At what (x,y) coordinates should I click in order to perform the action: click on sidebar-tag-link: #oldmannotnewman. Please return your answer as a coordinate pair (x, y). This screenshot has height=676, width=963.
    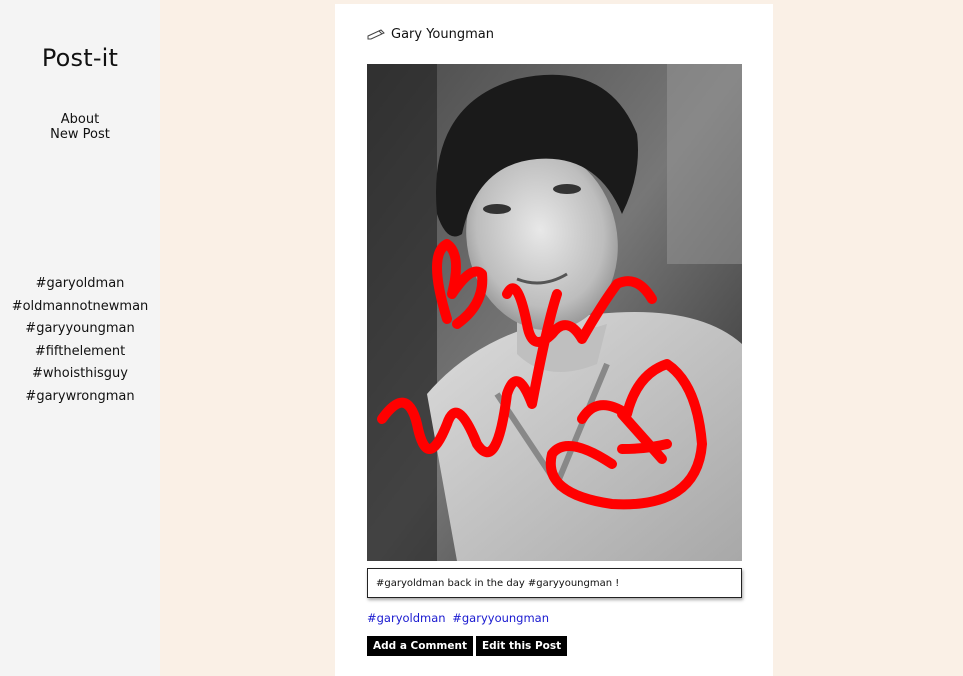
    Looking at the image, I should click on (80, 307).